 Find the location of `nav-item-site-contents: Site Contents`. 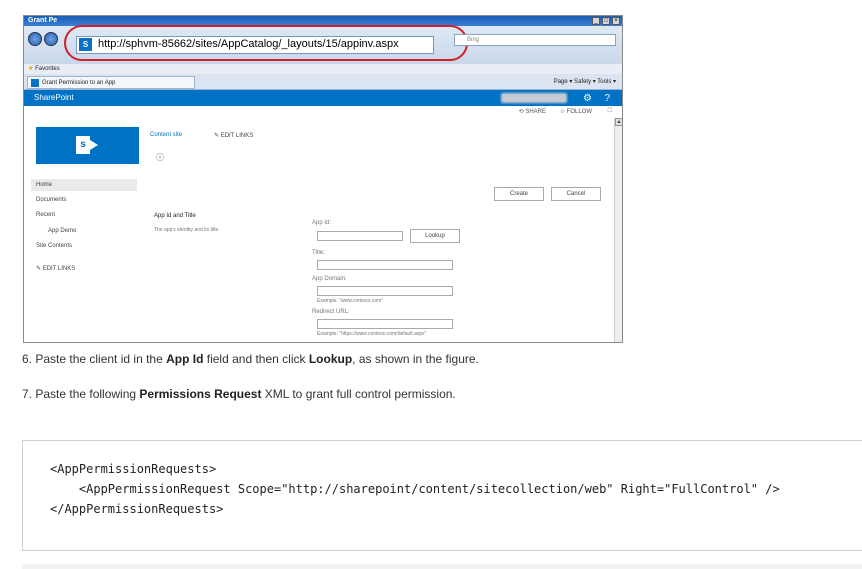

nav-item-site-contents: Site Contents is located at coordinates (54, 246).